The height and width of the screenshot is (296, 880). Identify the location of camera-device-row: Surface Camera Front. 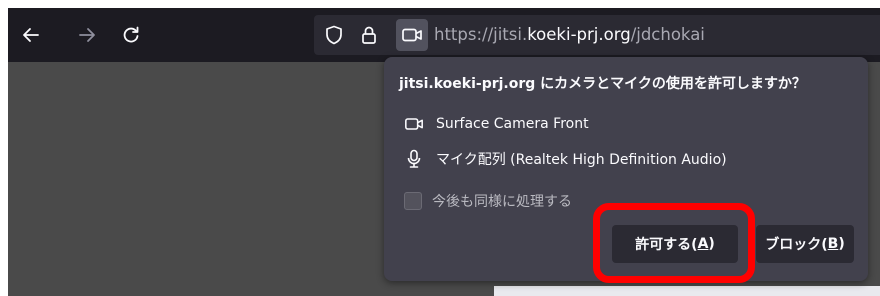
(496, 124).